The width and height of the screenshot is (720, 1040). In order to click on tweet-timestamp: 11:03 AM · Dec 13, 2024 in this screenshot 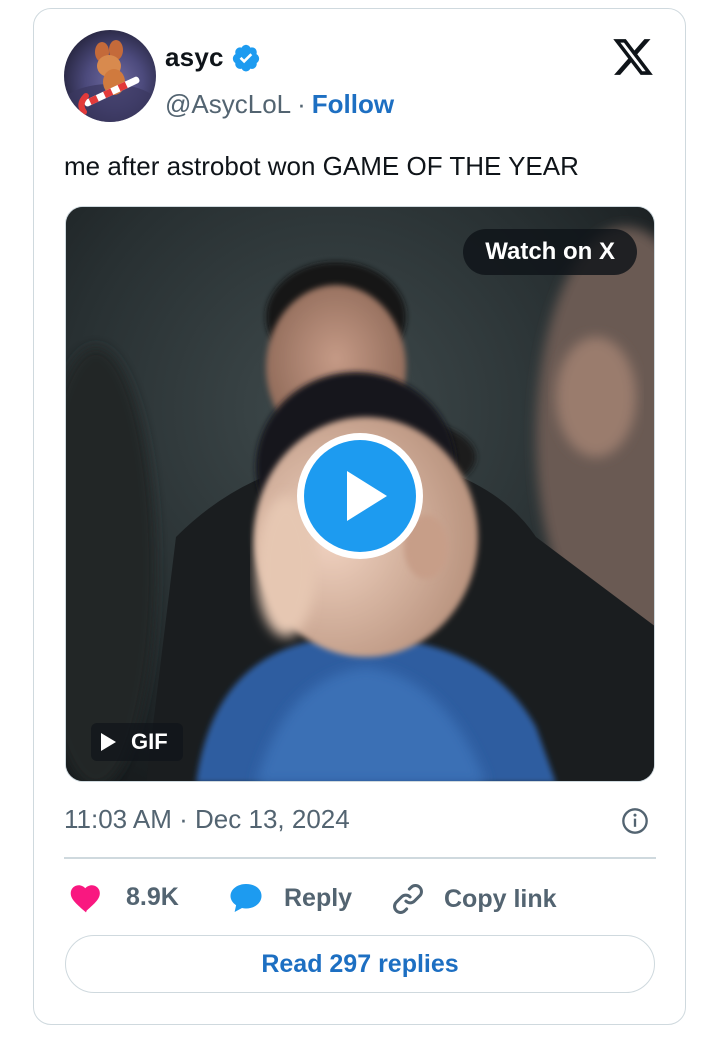, I will do `click(207, 819)`.